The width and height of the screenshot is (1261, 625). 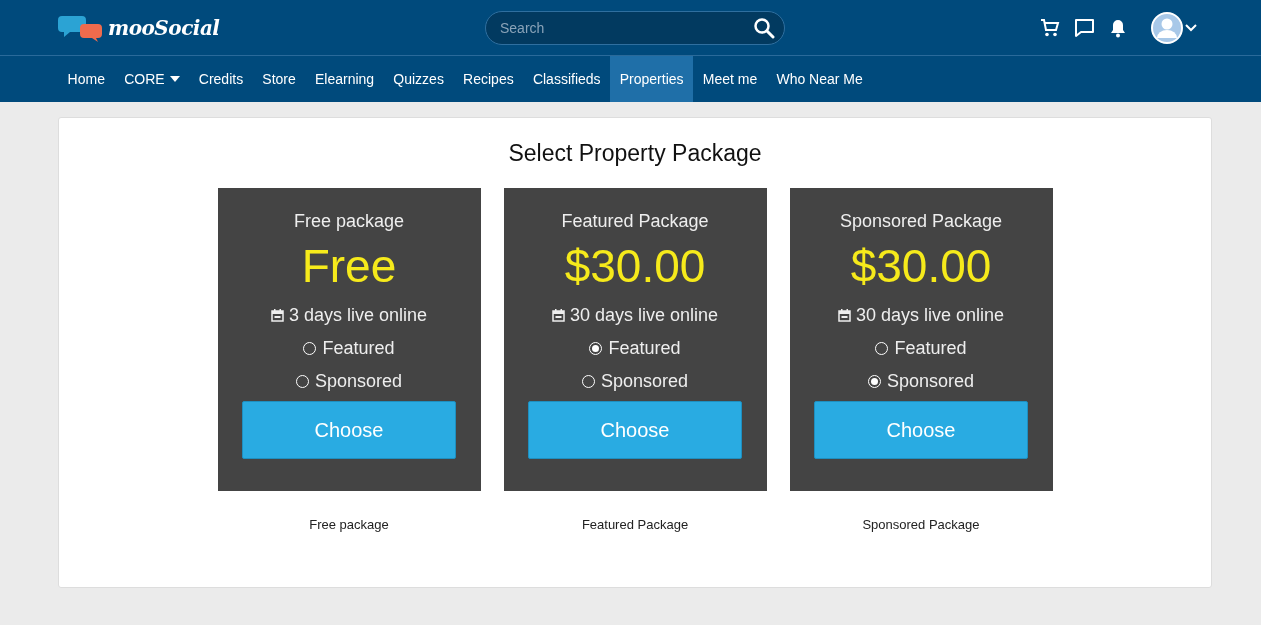 What do you see at coordinates (635, 27) in the screenshot?
I see `search-field: Search` at bounding box center [635, 27].